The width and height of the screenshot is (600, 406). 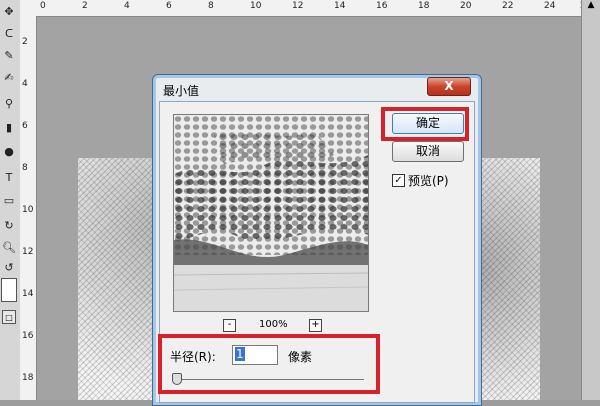 I want to click on quick-mask-icon: □, so click(x=9, y=317).